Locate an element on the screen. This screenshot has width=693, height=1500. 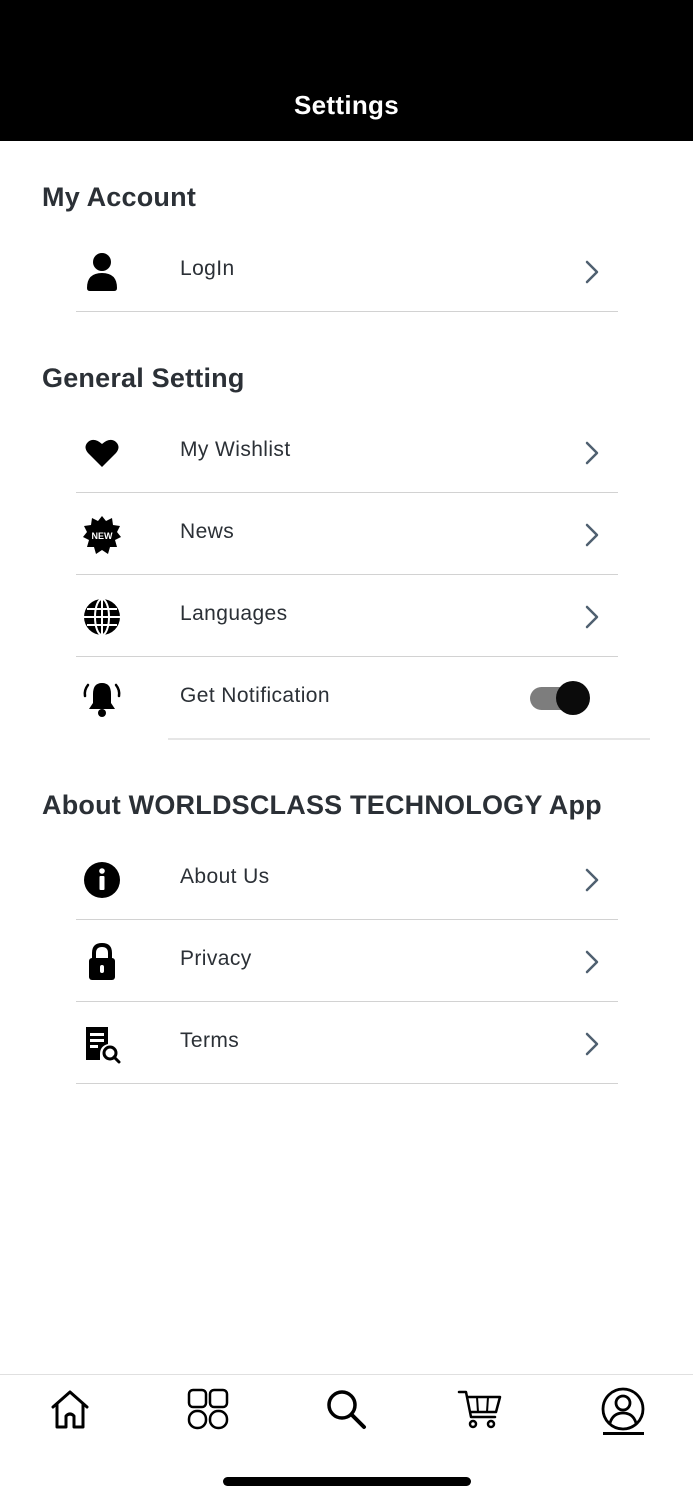
home-indicator is located at coordinates (347, 1481).